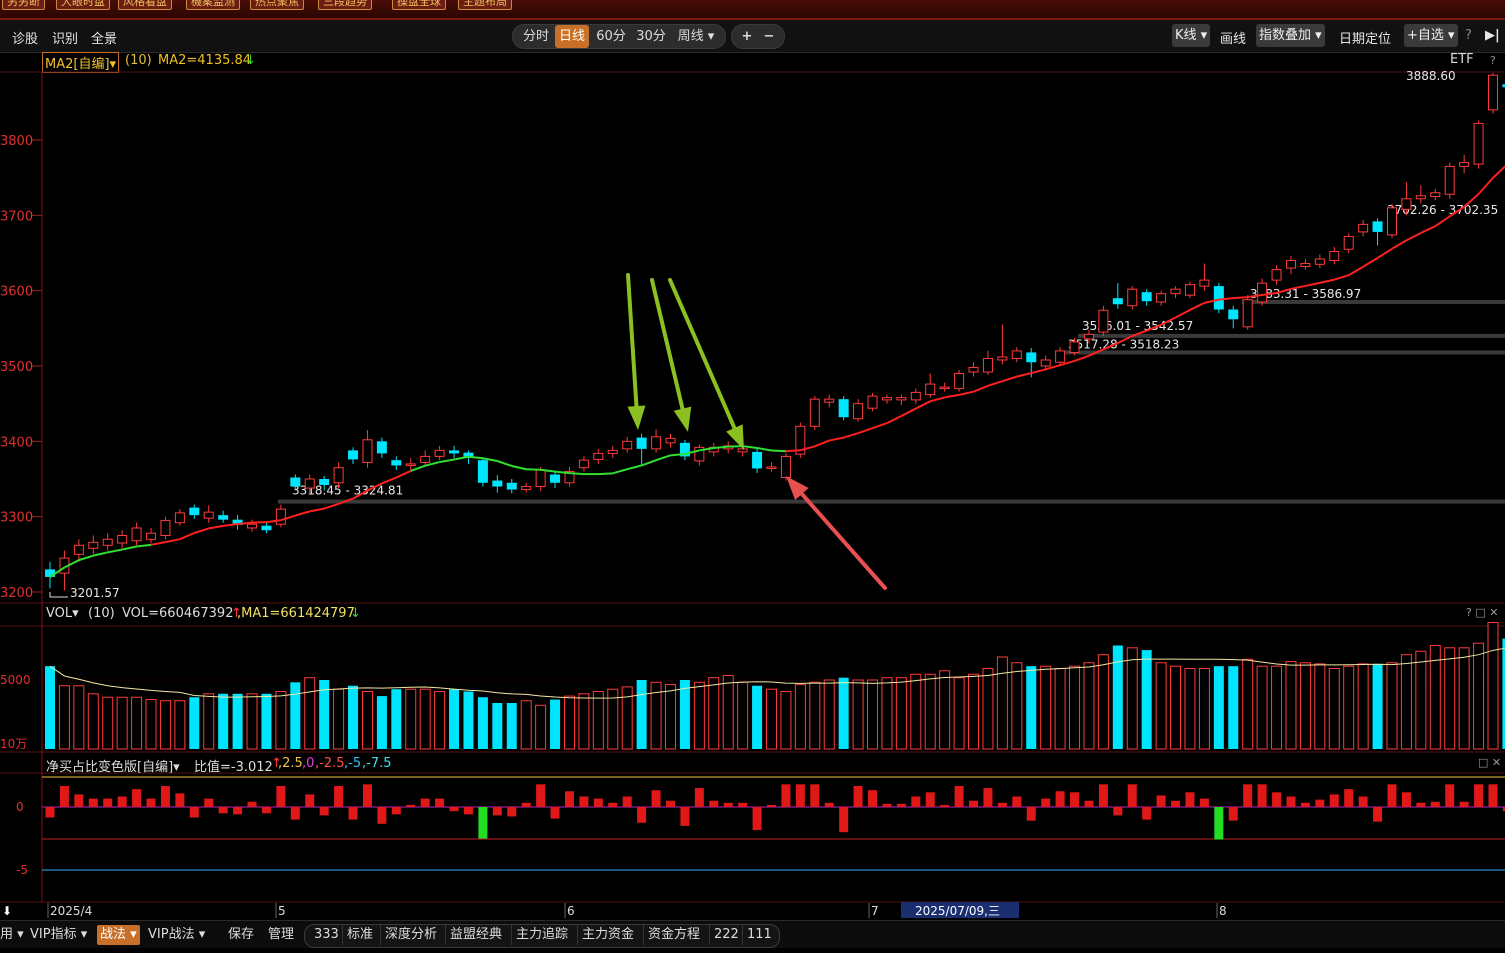 The height and width of the screenshot is (953, 1505). What do you see at coordinates (1492, 35) in the screenshot?
I see `collapse-icon: ▶|` at bounding box center [1492, 35].